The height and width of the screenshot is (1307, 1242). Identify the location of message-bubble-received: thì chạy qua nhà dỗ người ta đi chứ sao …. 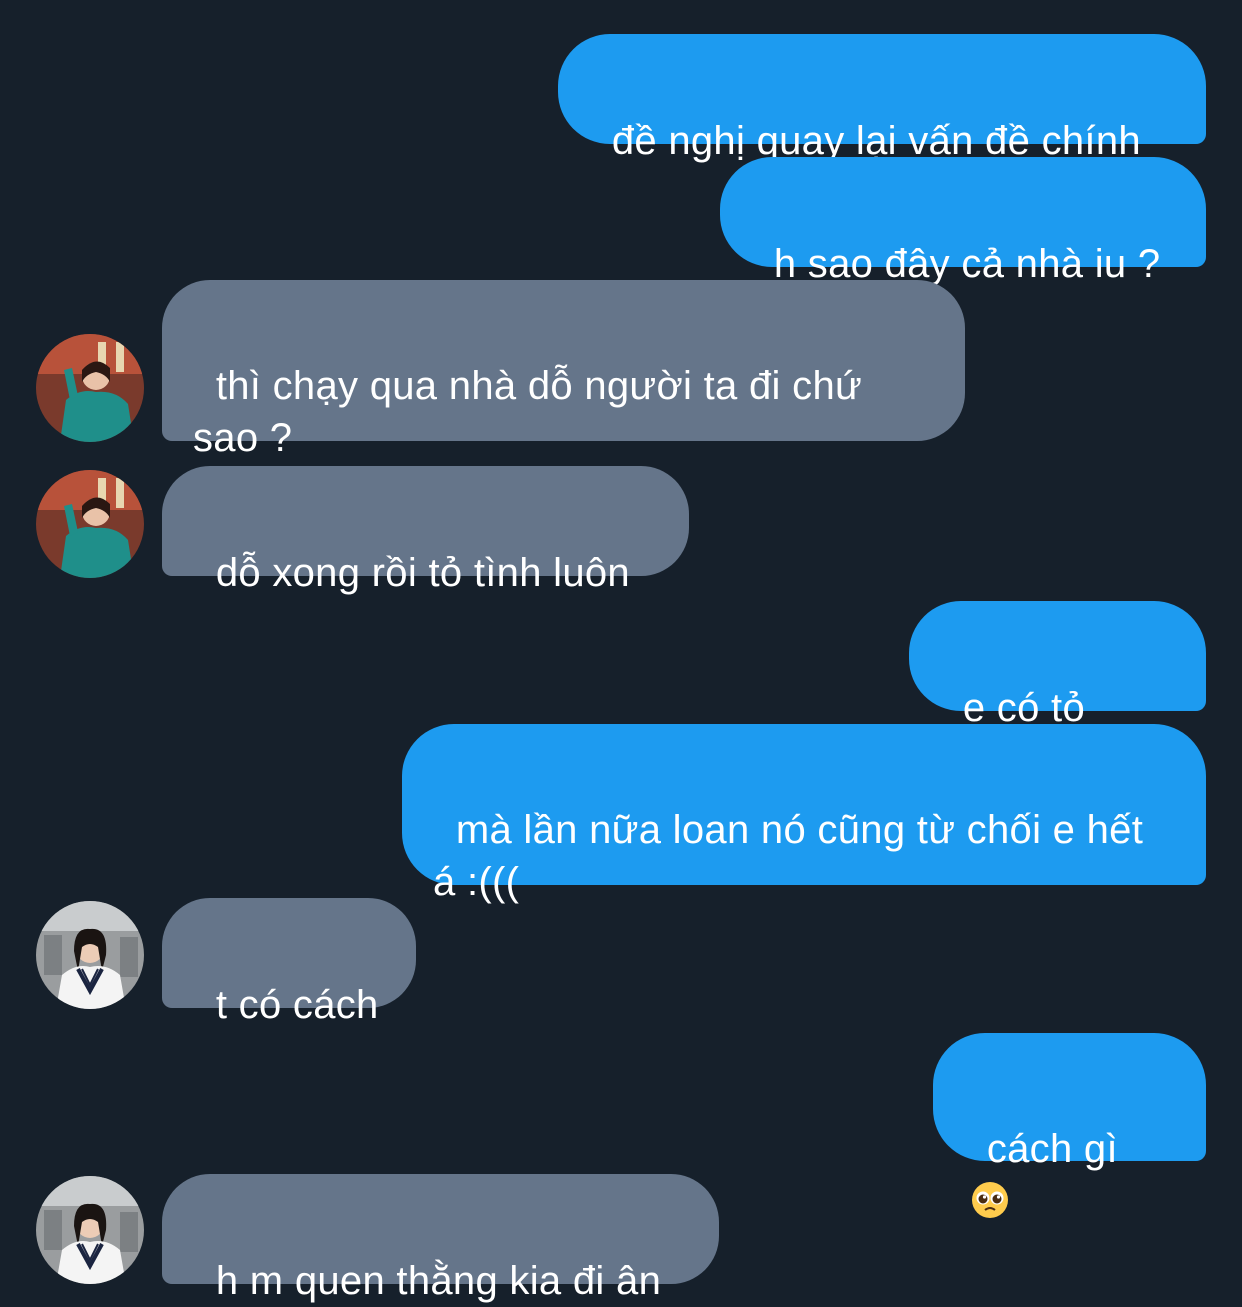
(563, 370).